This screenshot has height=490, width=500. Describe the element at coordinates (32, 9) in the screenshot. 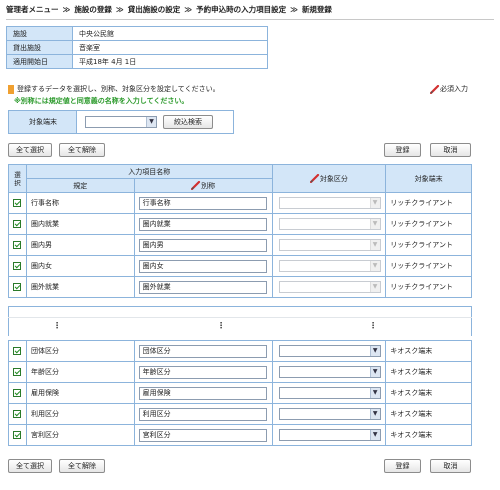

I see `breadcrumb-item-admin-menu: 管理者メニュー` at that location.